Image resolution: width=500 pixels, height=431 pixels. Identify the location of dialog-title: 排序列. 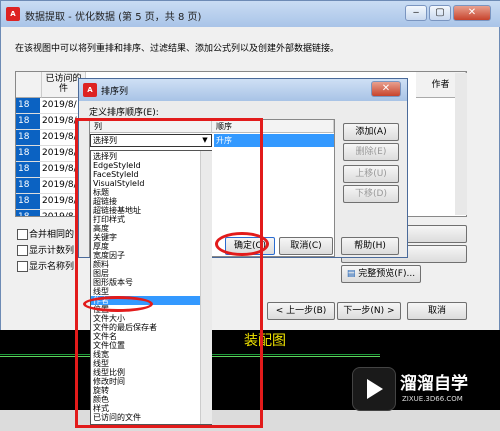
(115, 92).